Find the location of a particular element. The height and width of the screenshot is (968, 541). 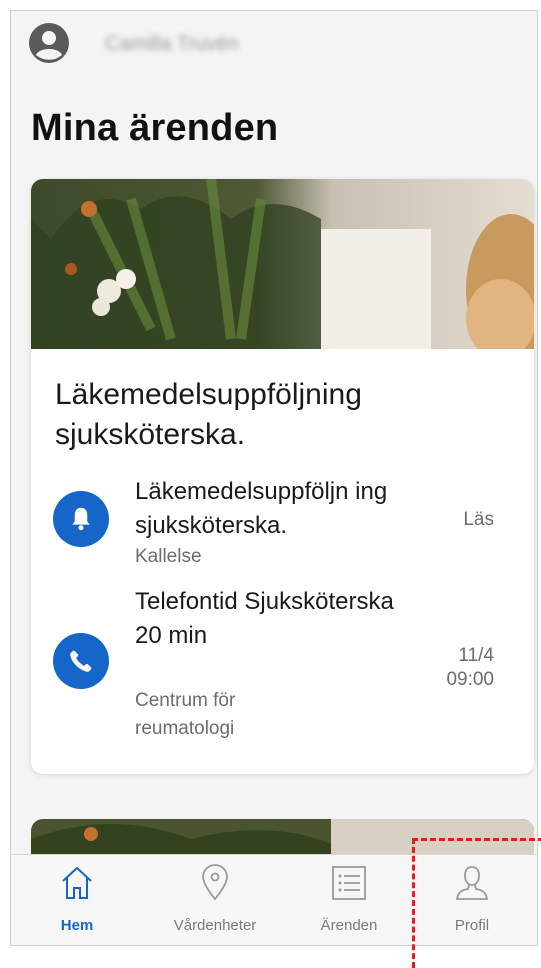

page-title: Mina ärenden is located at coordinates (155, 128).